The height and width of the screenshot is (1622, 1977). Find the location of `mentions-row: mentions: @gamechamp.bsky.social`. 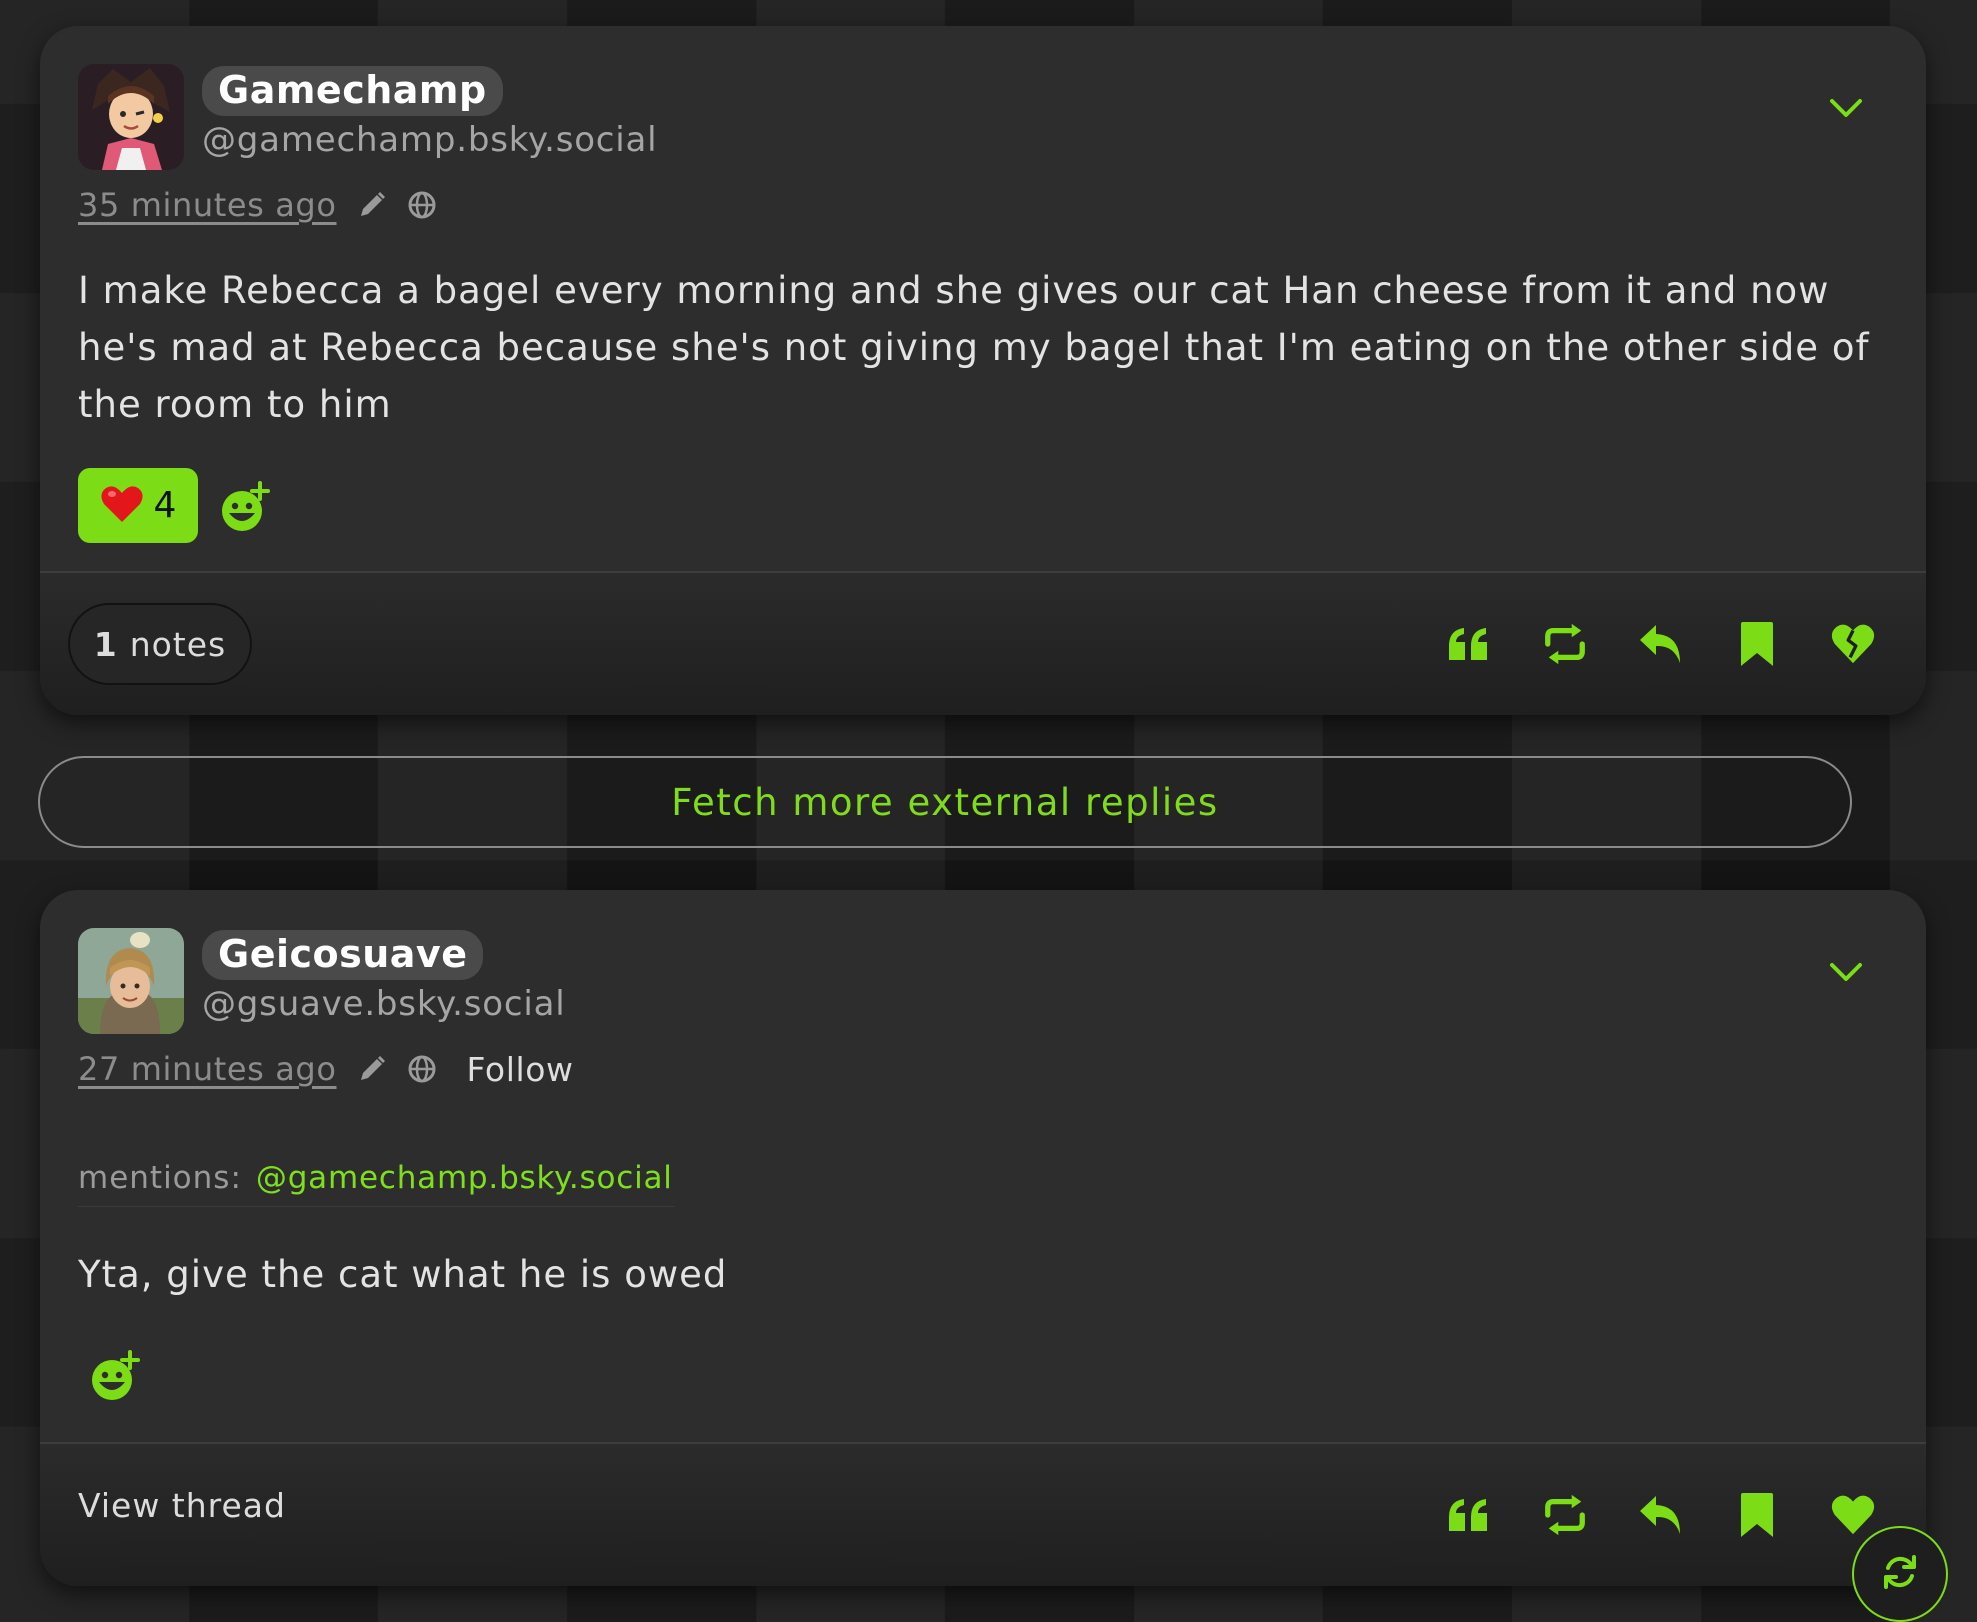

mentions-row: mentions: @gamechamp.bsky.social is located at coordinates (376, 1178).